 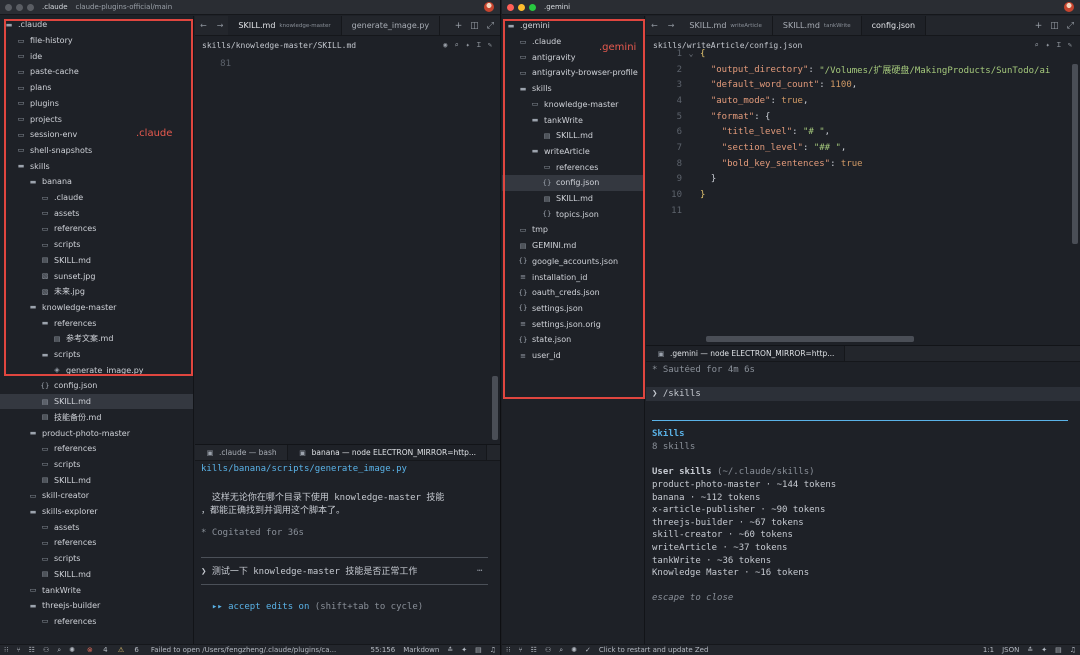 What do you see at coordinates (96, 308) in the screenshot?
I see `tree-item: ▬ knowledge-master` at bounding box center [96, 308].